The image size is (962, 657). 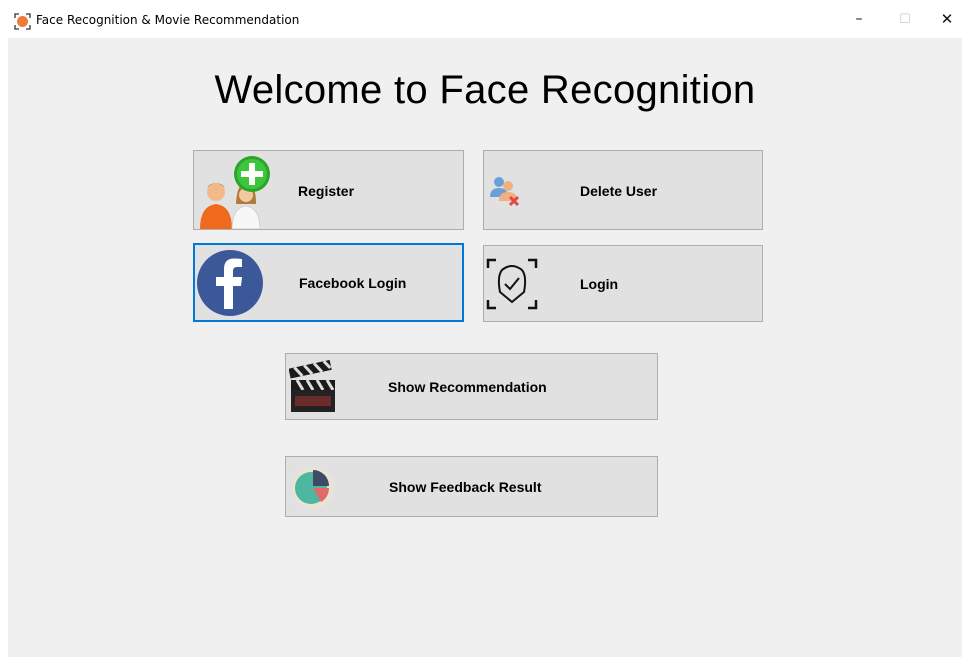 I want to click on add-user-icon, so click(x=235, y=192).